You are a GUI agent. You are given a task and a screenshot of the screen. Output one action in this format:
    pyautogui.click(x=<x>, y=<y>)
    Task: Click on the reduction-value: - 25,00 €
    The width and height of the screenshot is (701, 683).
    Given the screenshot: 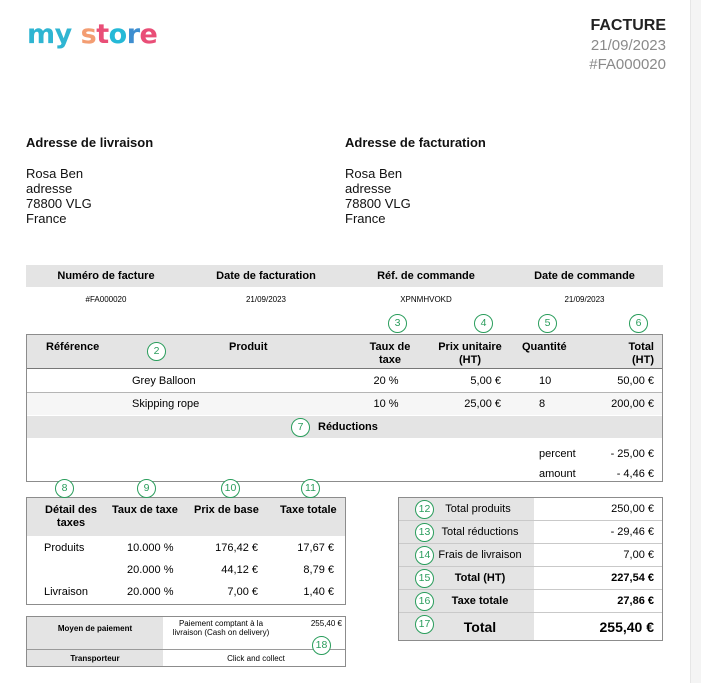 What is the action you would take?
    pyautogui.click(x=632, y=454)
    